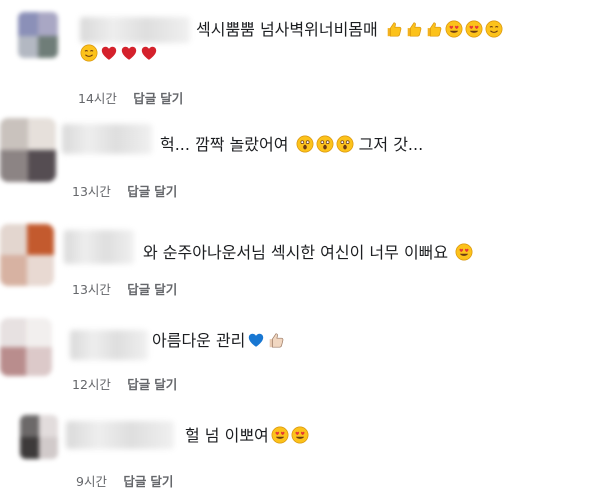  I want to click on comment-actions: 12시간 답글 달기, so click(130, 383).